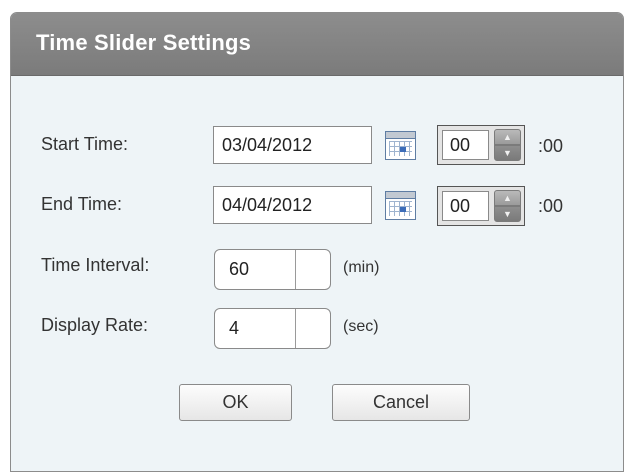  I want to click on start-hour-down-icon: ▼, so click(507, 153).